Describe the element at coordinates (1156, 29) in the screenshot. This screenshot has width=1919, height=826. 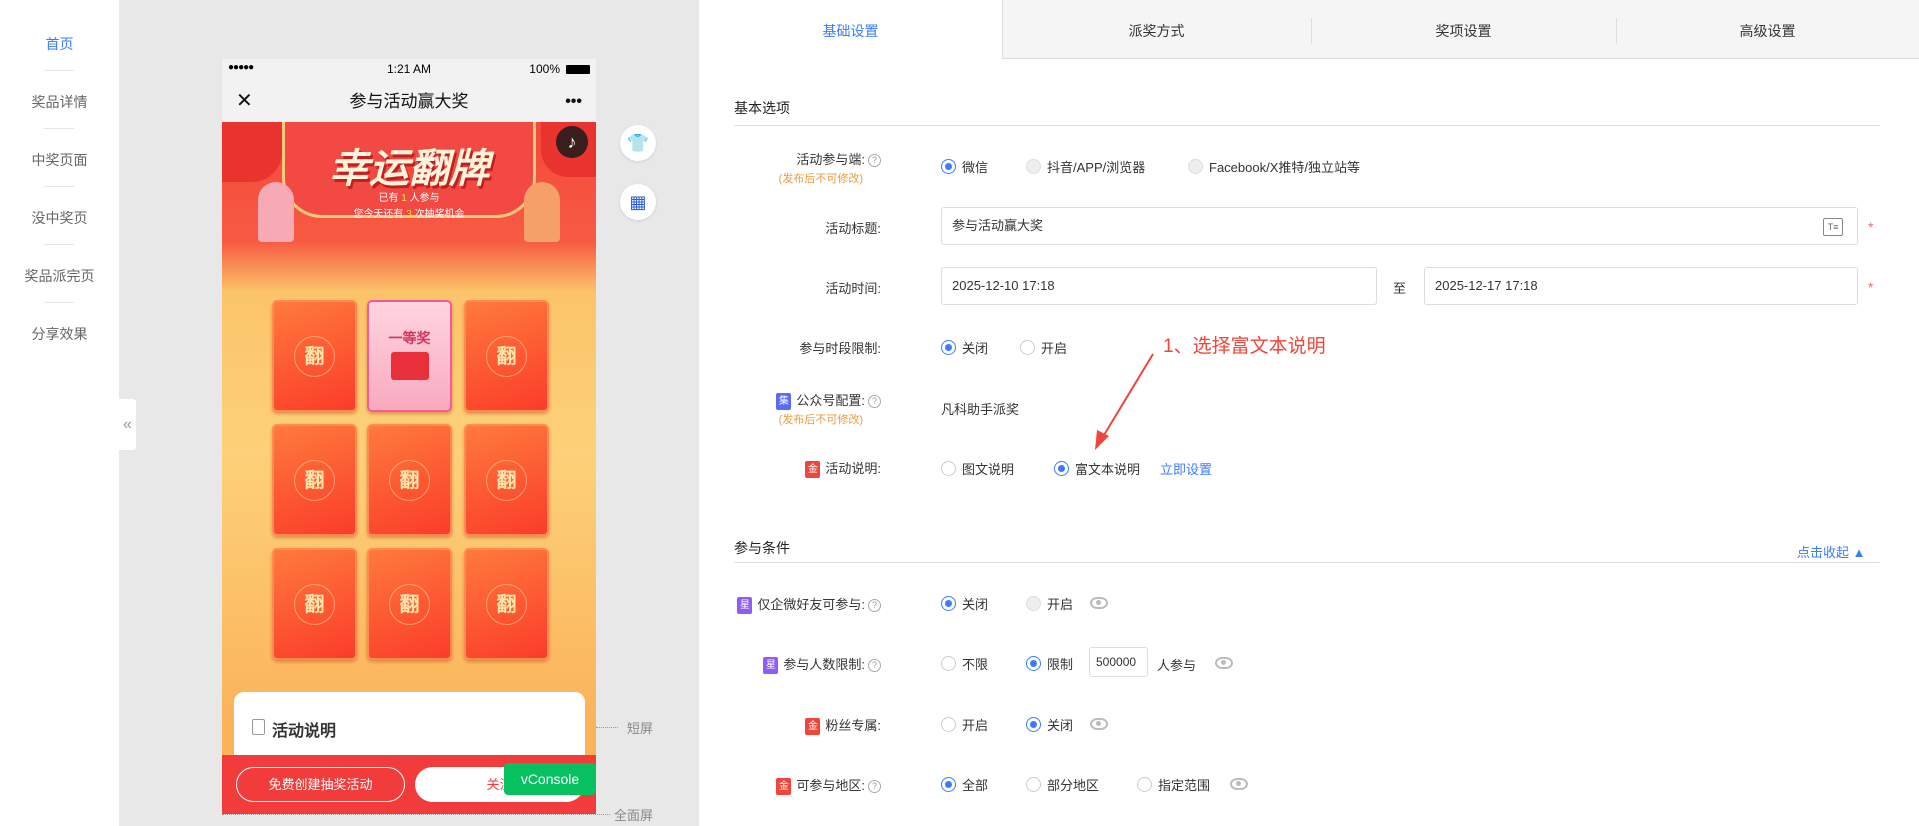
I see `tab-prize-delivery: 派奖方式` at that location.